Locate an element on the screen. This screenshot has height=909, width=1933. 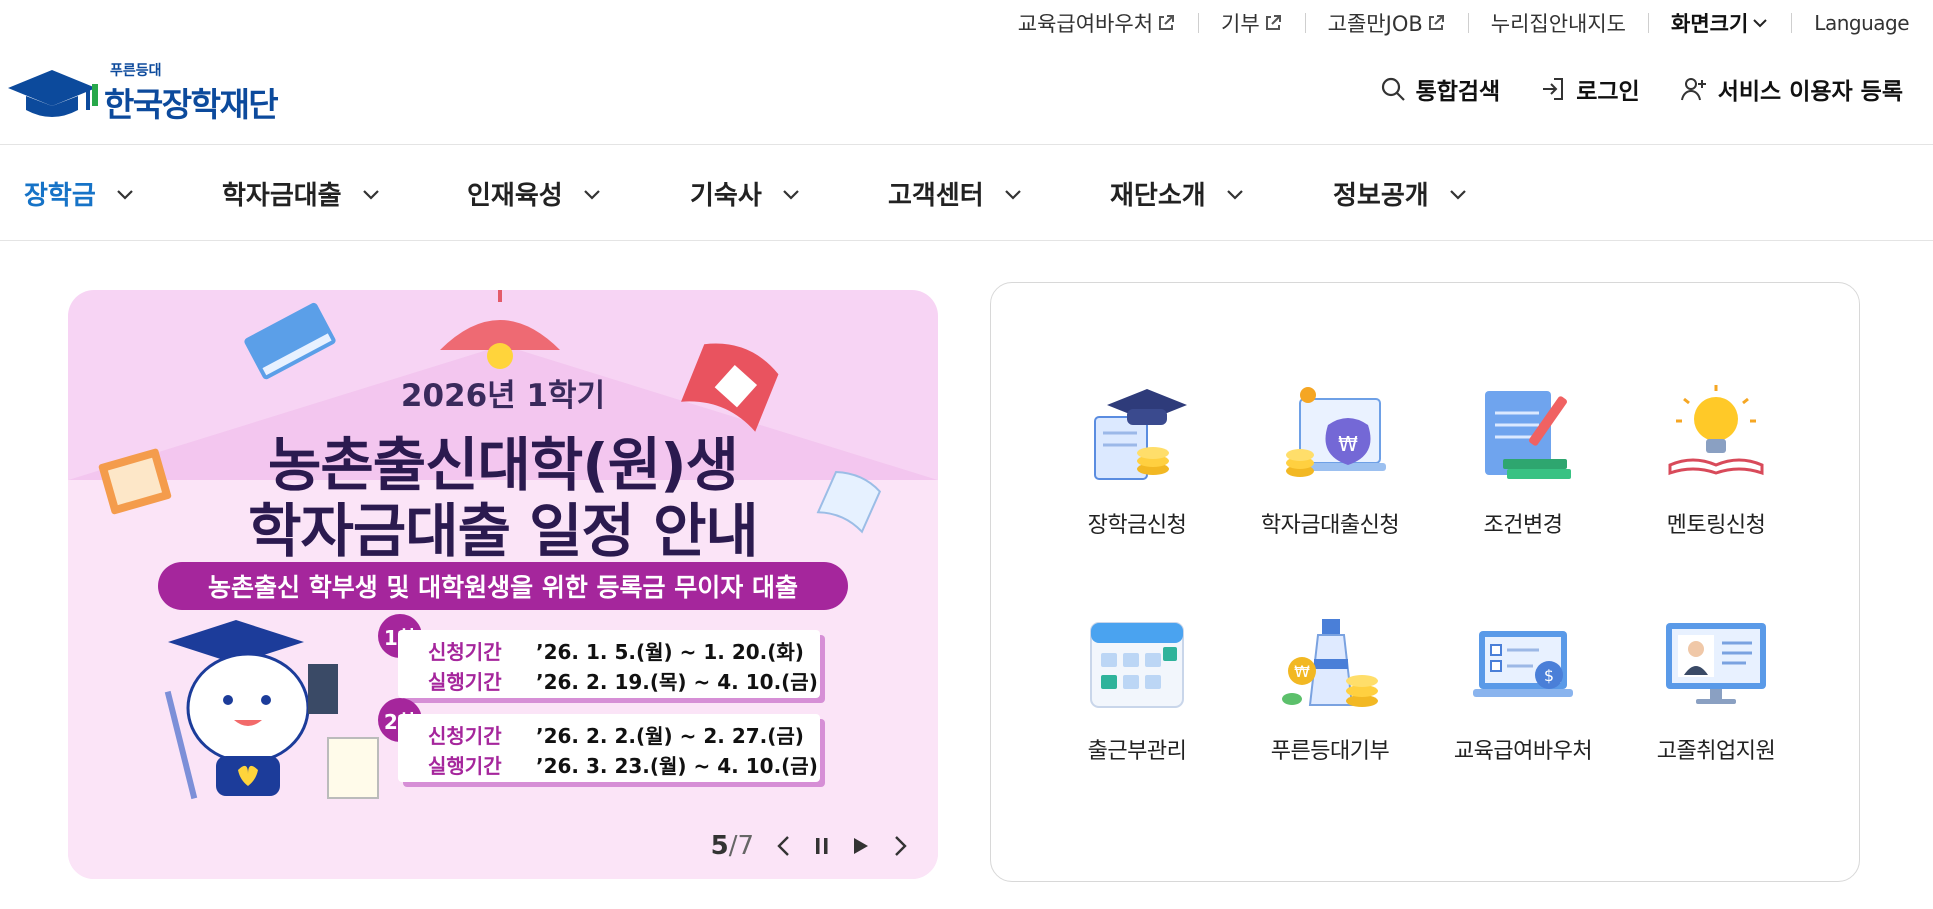
utility-link-voucher: 교육급여바우처 is located at coordinates (1097, 23).